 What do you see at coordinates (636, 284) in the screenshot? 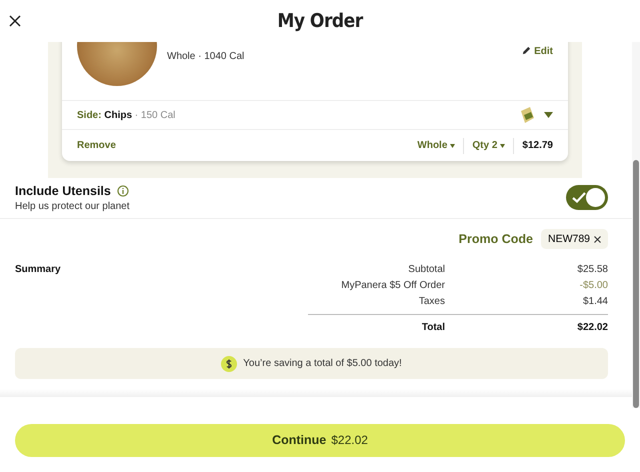
I see `scrollbar-thumb` at bounding box center [636, 284].